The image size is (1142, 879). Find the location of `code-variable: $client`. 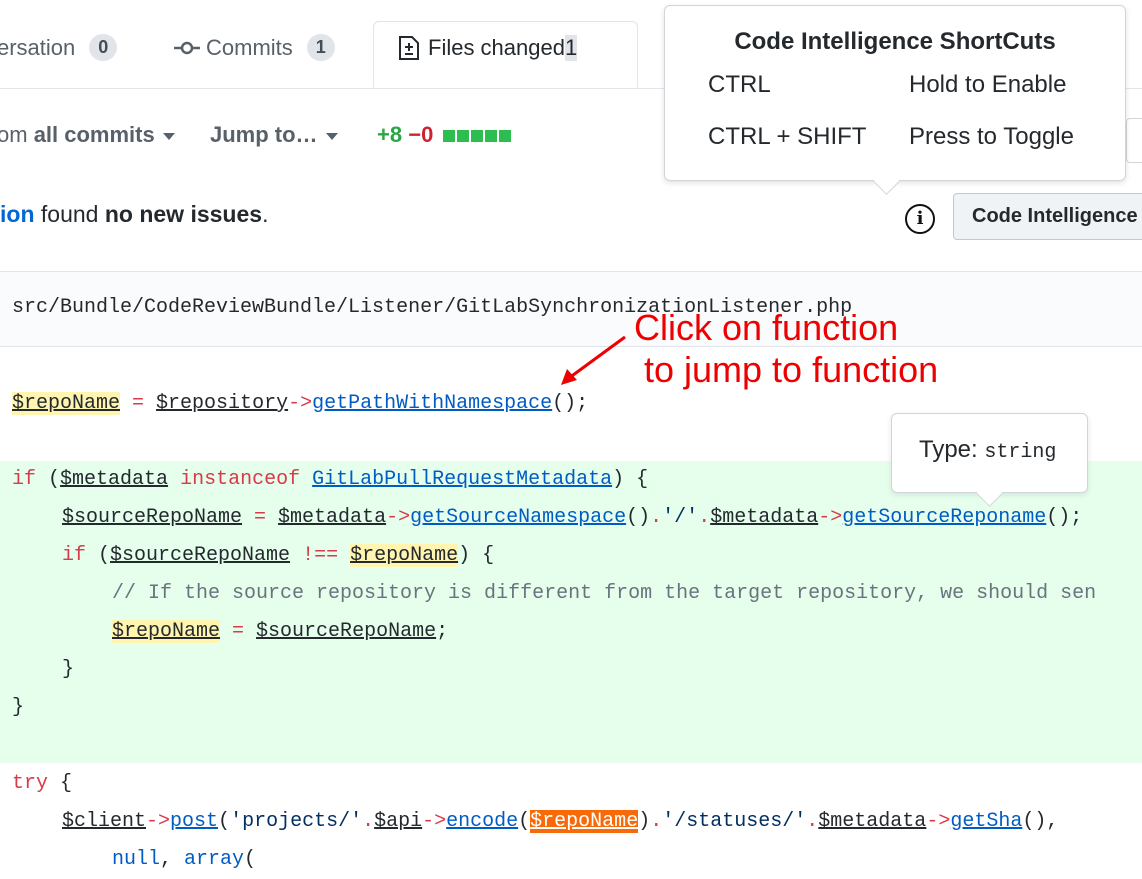

code-variable: $client is located at coordinates (104, 821).